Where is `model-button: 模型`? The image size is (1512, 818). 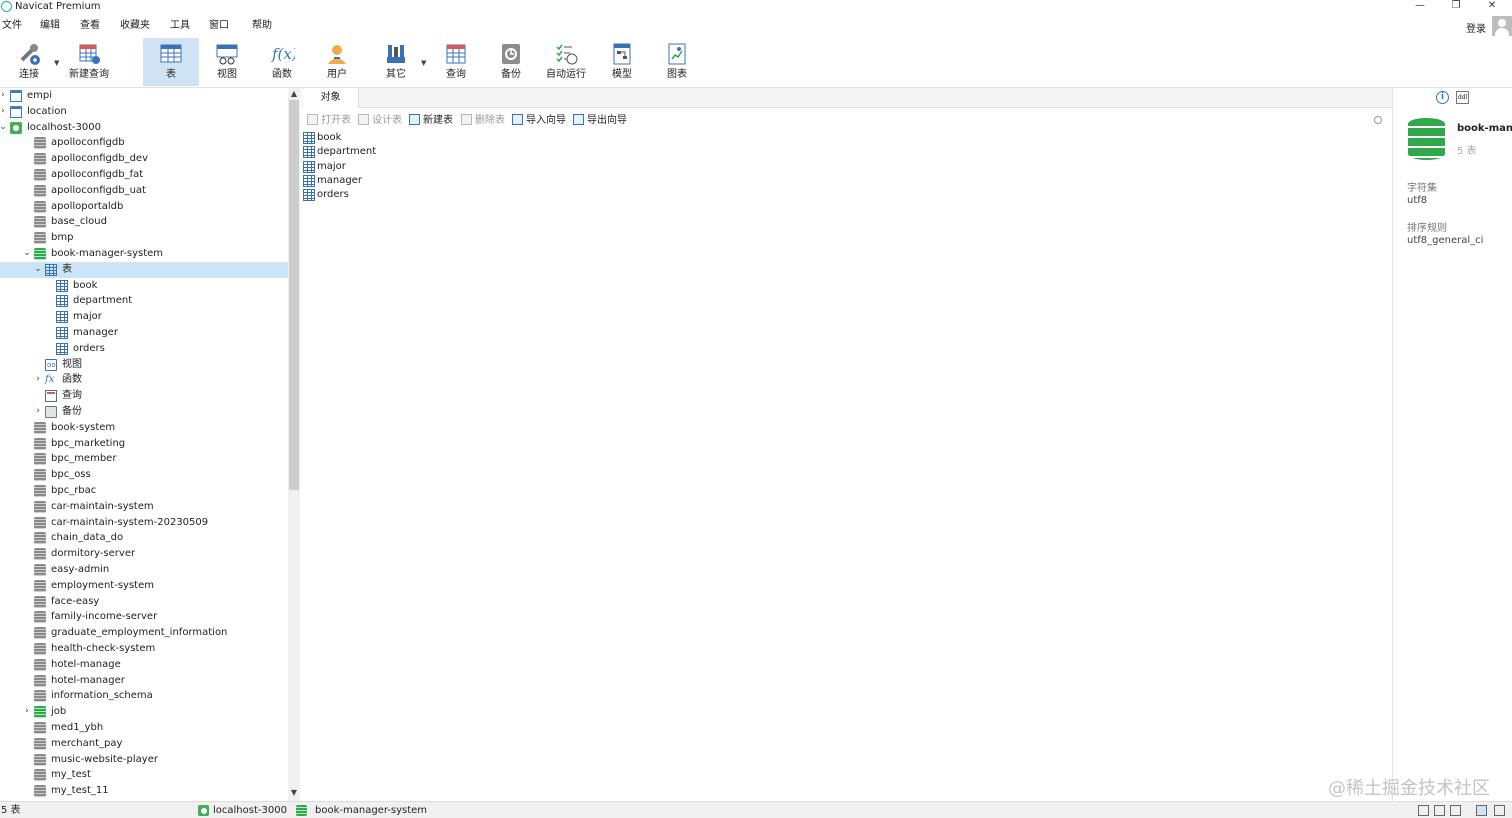 model-button: 模型 is located at coordinates (622, 62).